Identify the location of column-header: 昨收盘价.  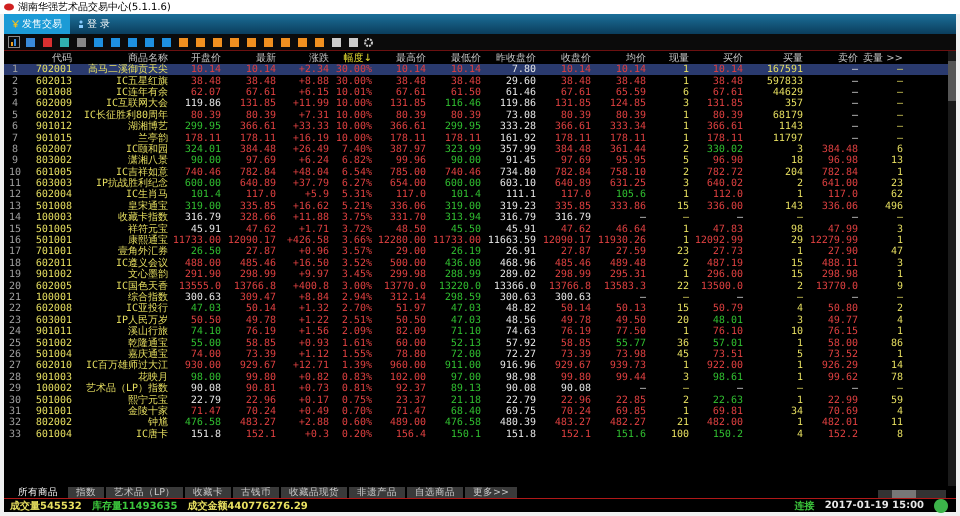
(508, 58).